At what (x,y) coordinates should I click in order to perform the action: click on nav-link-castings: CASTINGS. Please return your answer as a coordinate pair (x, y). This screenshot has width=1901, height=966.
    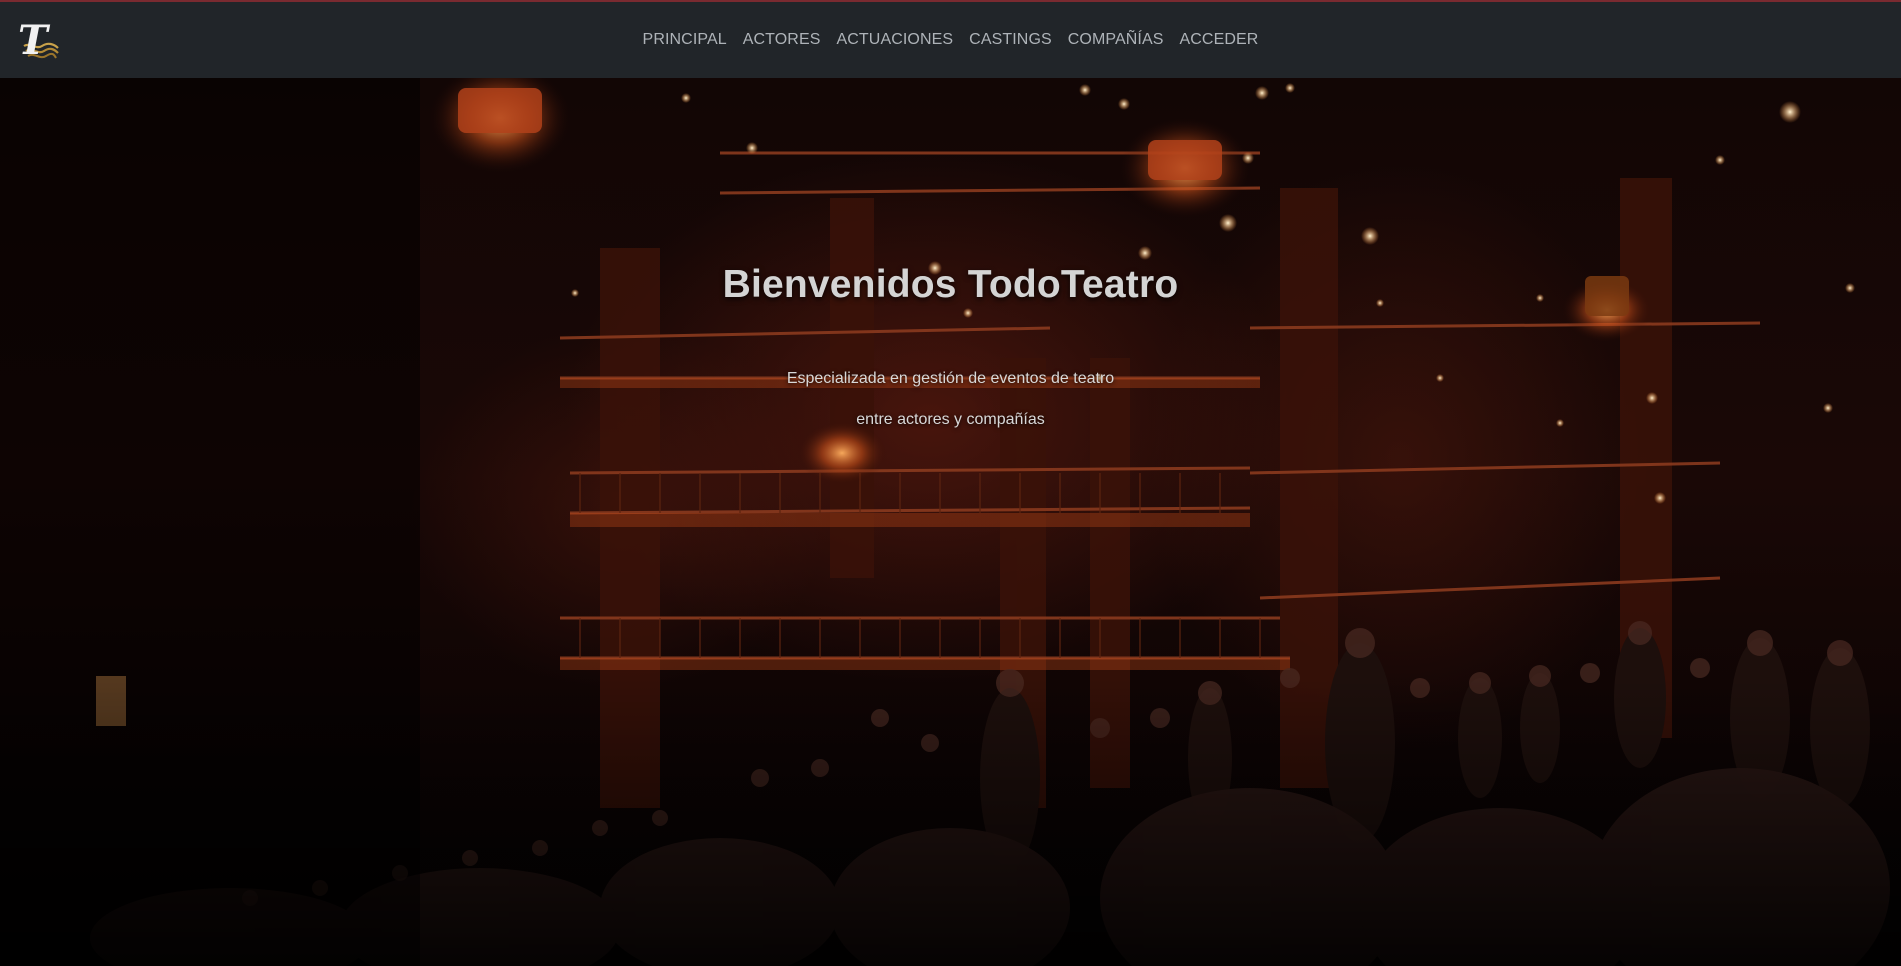
    Looking at the image, I should click on (1010, 40).